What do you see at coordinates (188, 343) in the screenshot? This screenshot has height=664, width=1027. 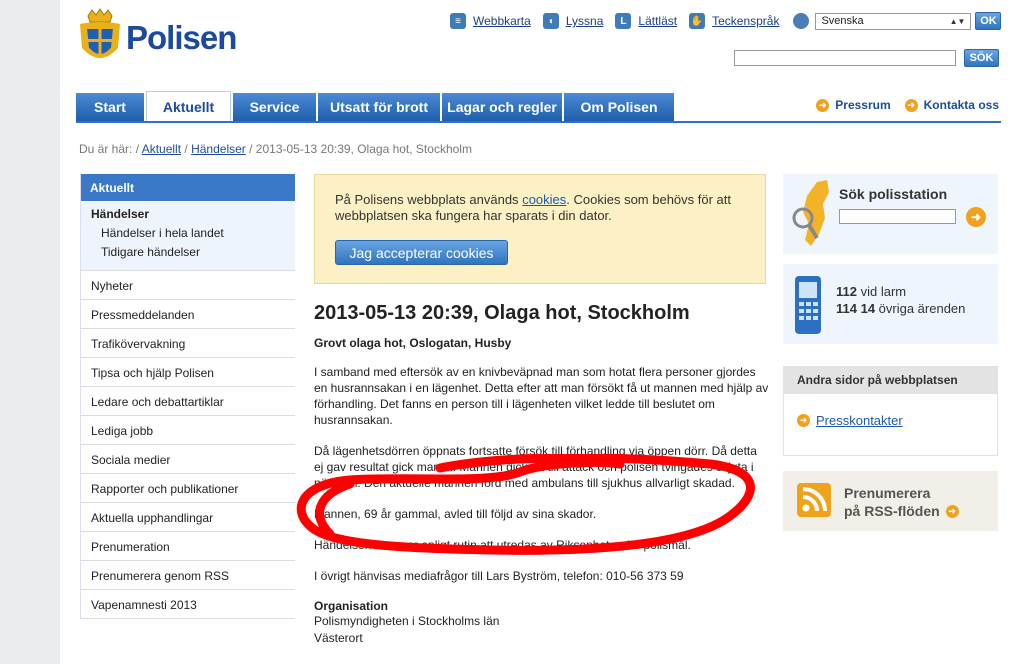 I see `sidebar-item: Trafikövervakning` at bounding box center [188, 343].